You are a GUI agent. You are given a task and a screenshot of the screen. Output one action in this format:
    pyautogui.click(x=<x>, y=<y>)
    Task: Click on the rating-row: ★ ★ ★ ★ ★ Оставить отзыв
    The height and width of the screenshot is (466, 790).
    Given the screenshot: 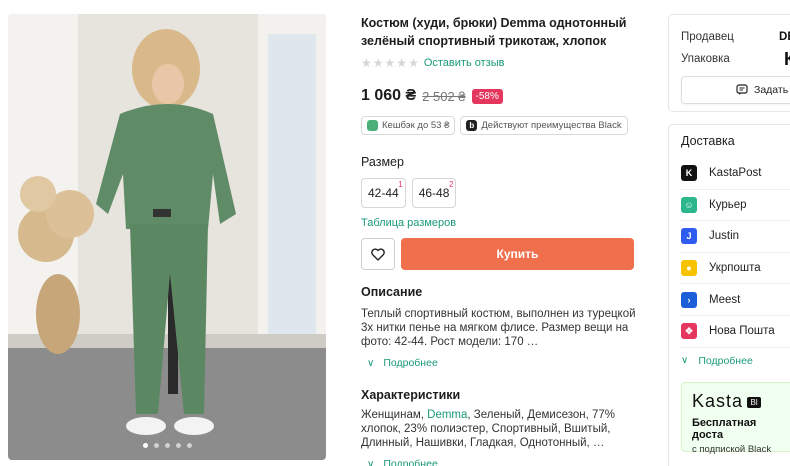 What is the action you would take?
    pyautogui.click(x=500, y=63)
    